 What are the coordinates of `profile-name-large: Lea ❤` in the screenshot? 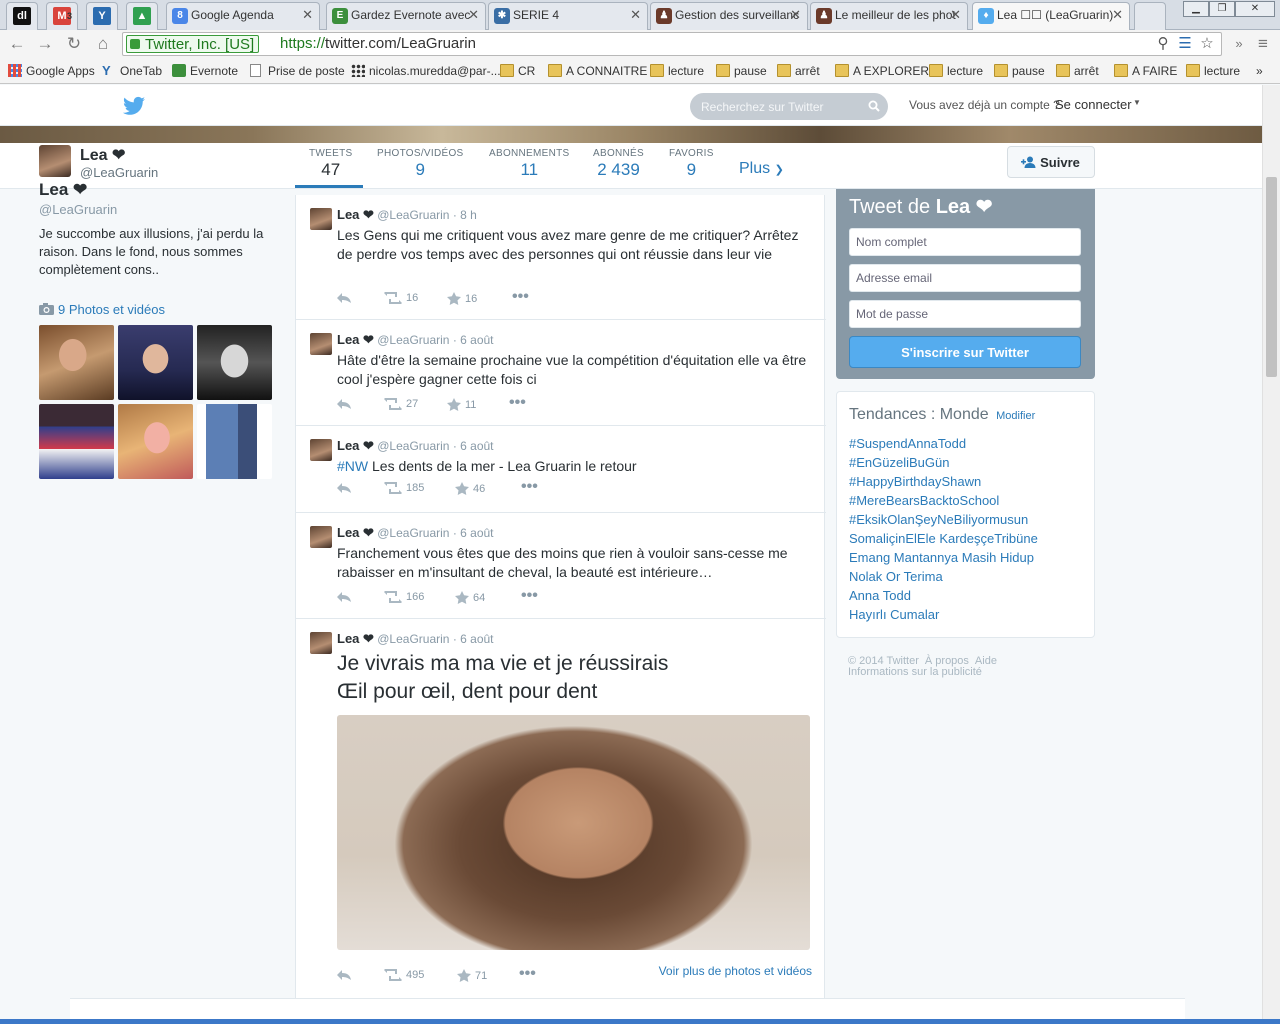 It's located at (159, 190).